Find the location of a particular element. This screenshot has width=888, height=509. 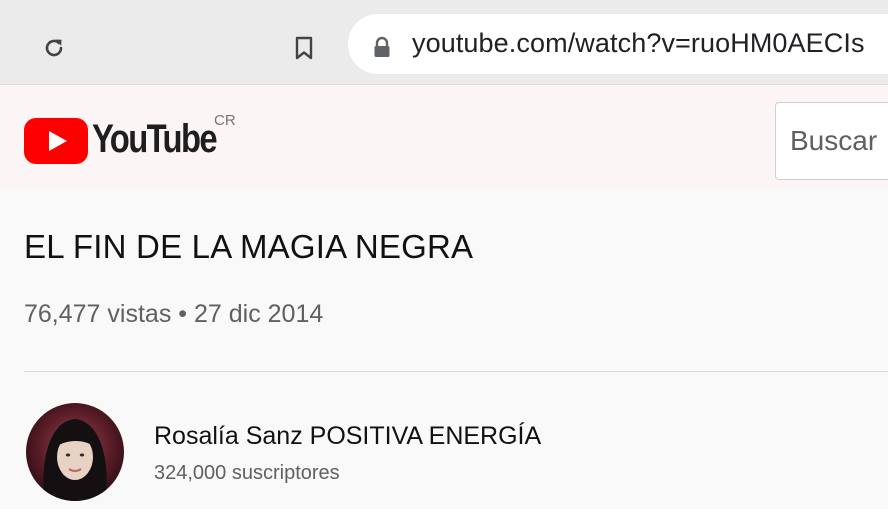

video-title: EL FIN DE LA MAGIA NEGRA is located at coordinates (249, 246).